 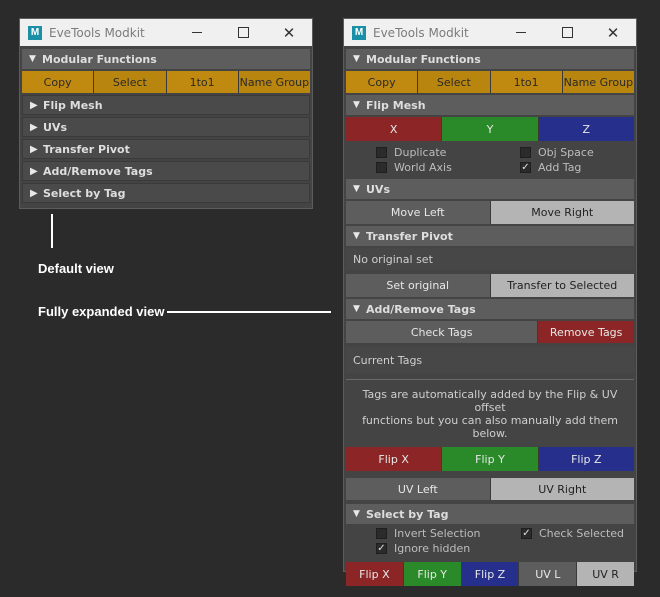 I want to click on flip-x-button: X, so click(x=394, y=129).